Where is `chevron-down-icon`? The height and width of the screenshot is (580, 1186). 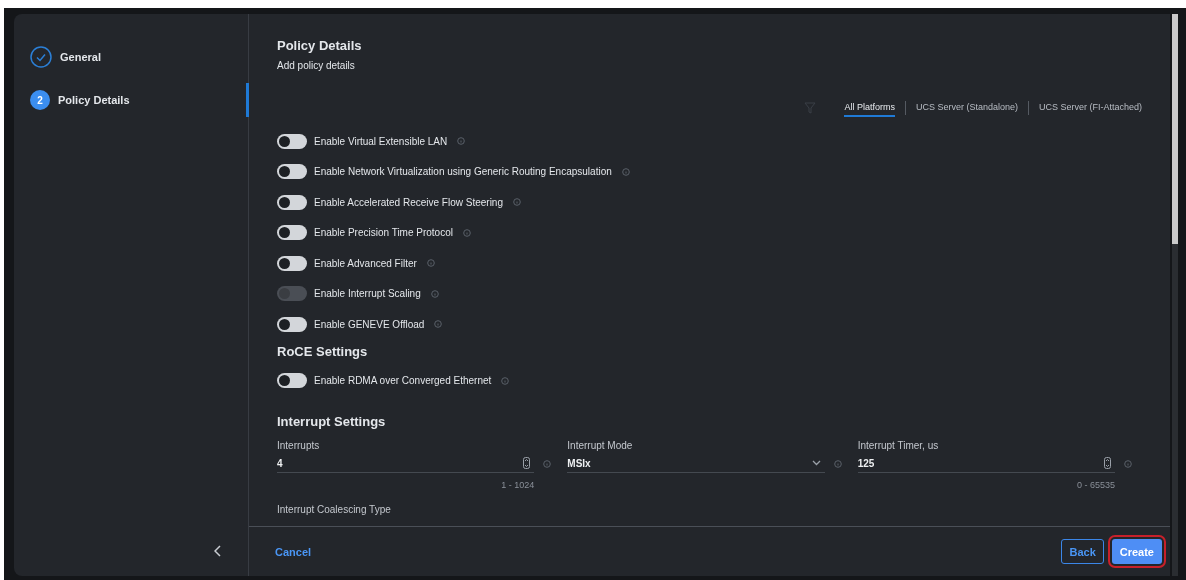
chevron-down-icon is located at coordinates (816, 463).